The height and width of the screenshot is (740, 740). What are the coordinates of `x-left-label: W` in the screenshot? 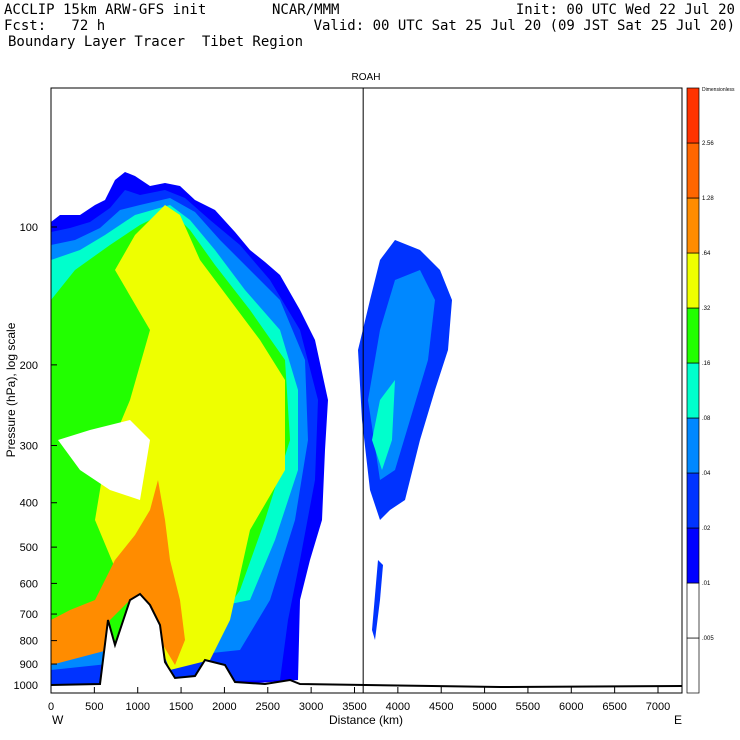 It's located at (58, 720).